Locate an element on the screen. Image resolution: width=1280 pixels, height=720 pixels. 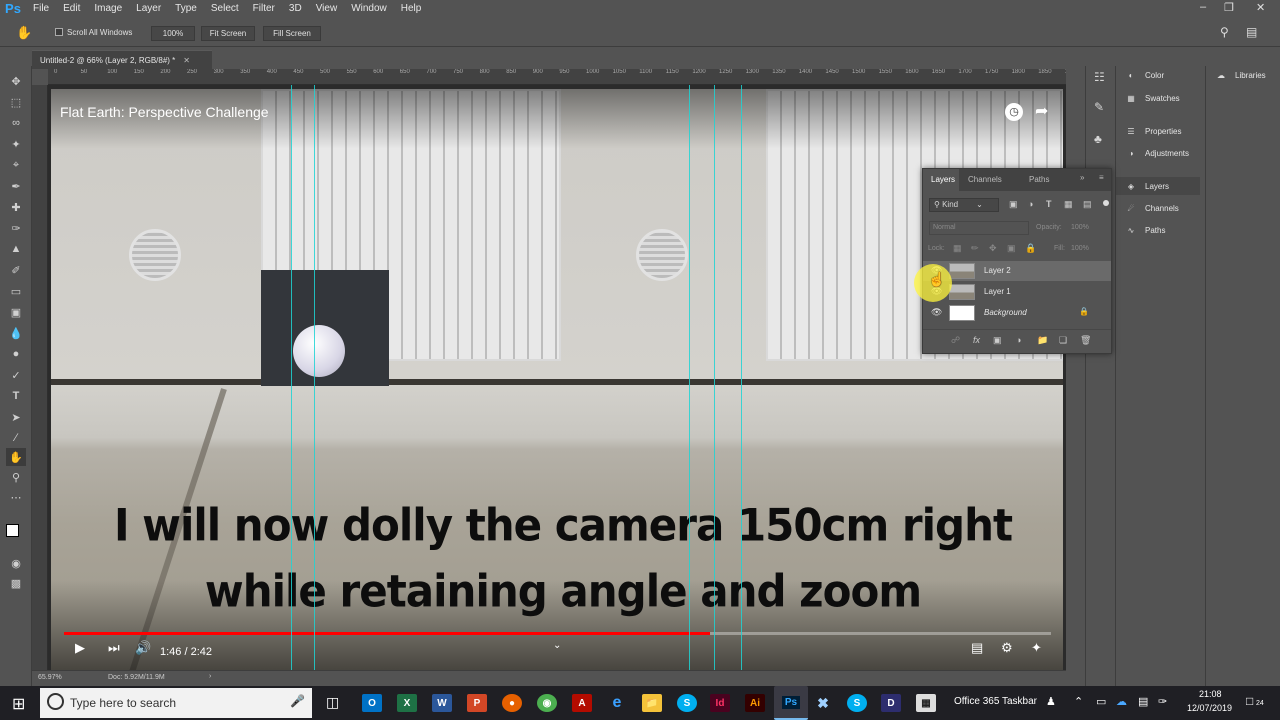
brush-settings-icon: ✎ is located at coordinates (1099, 107).